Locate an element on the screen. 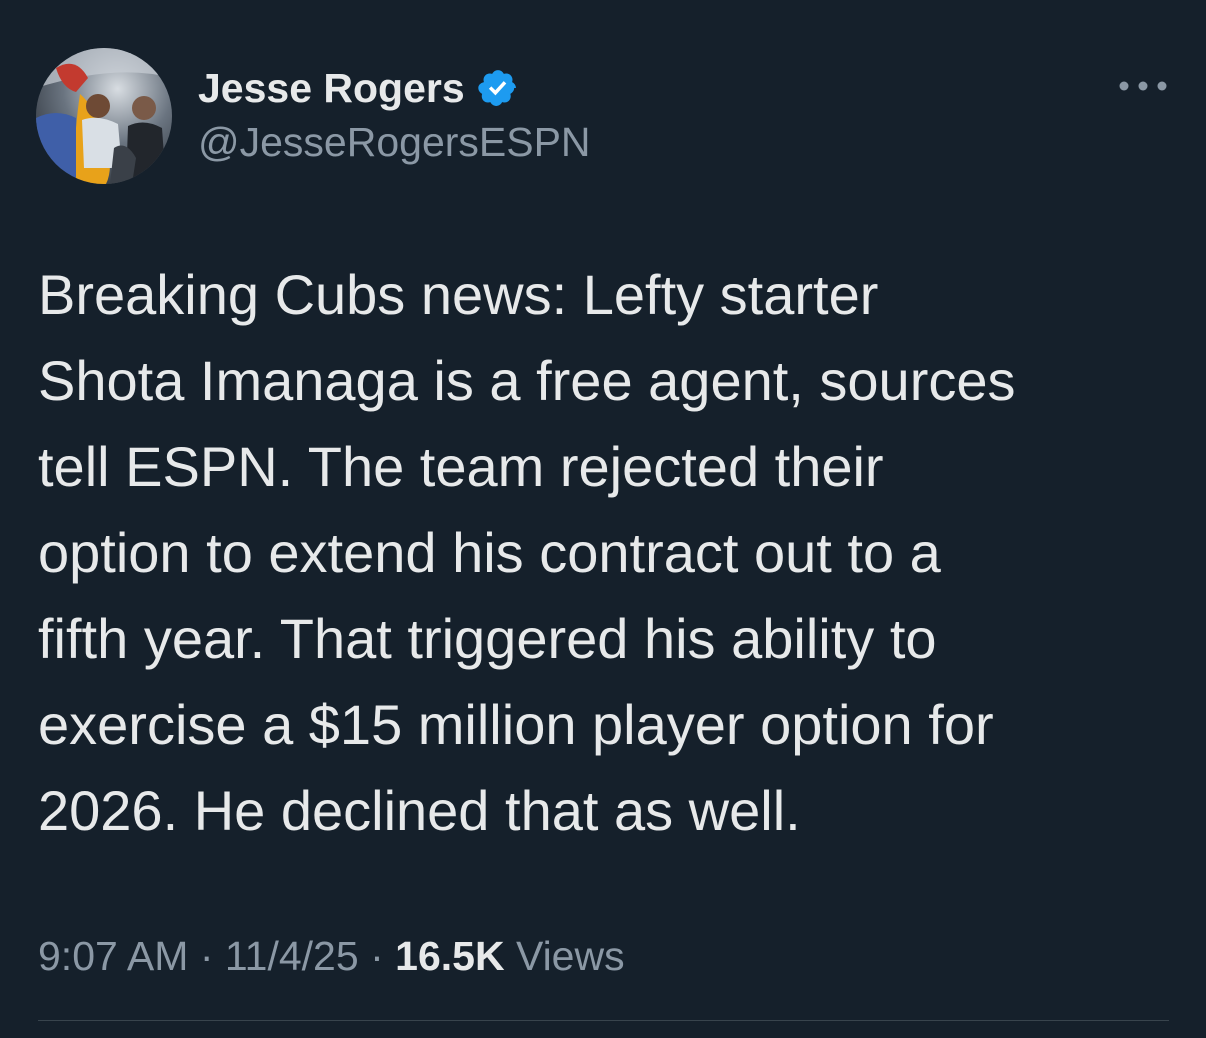 The height and width of the screenshot is (1038, 1206). views-label: Views is located at coordinates (570, 956).